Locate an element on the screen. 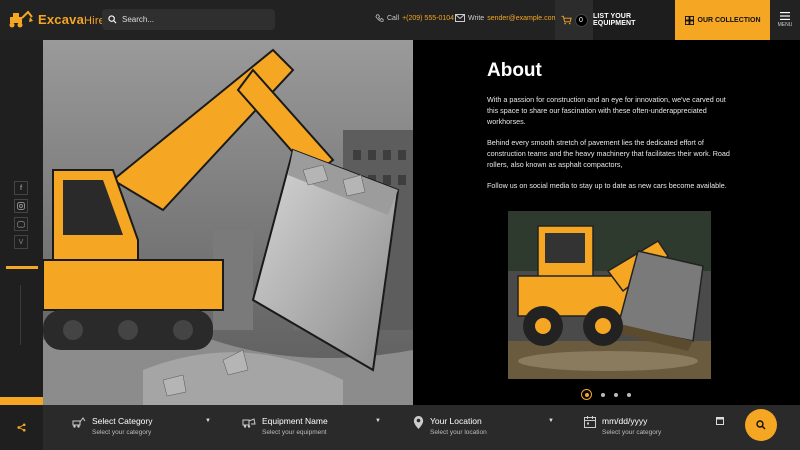 The height and width of the screenshot is (450, 800). share-button is located at coordinates (21, 427).